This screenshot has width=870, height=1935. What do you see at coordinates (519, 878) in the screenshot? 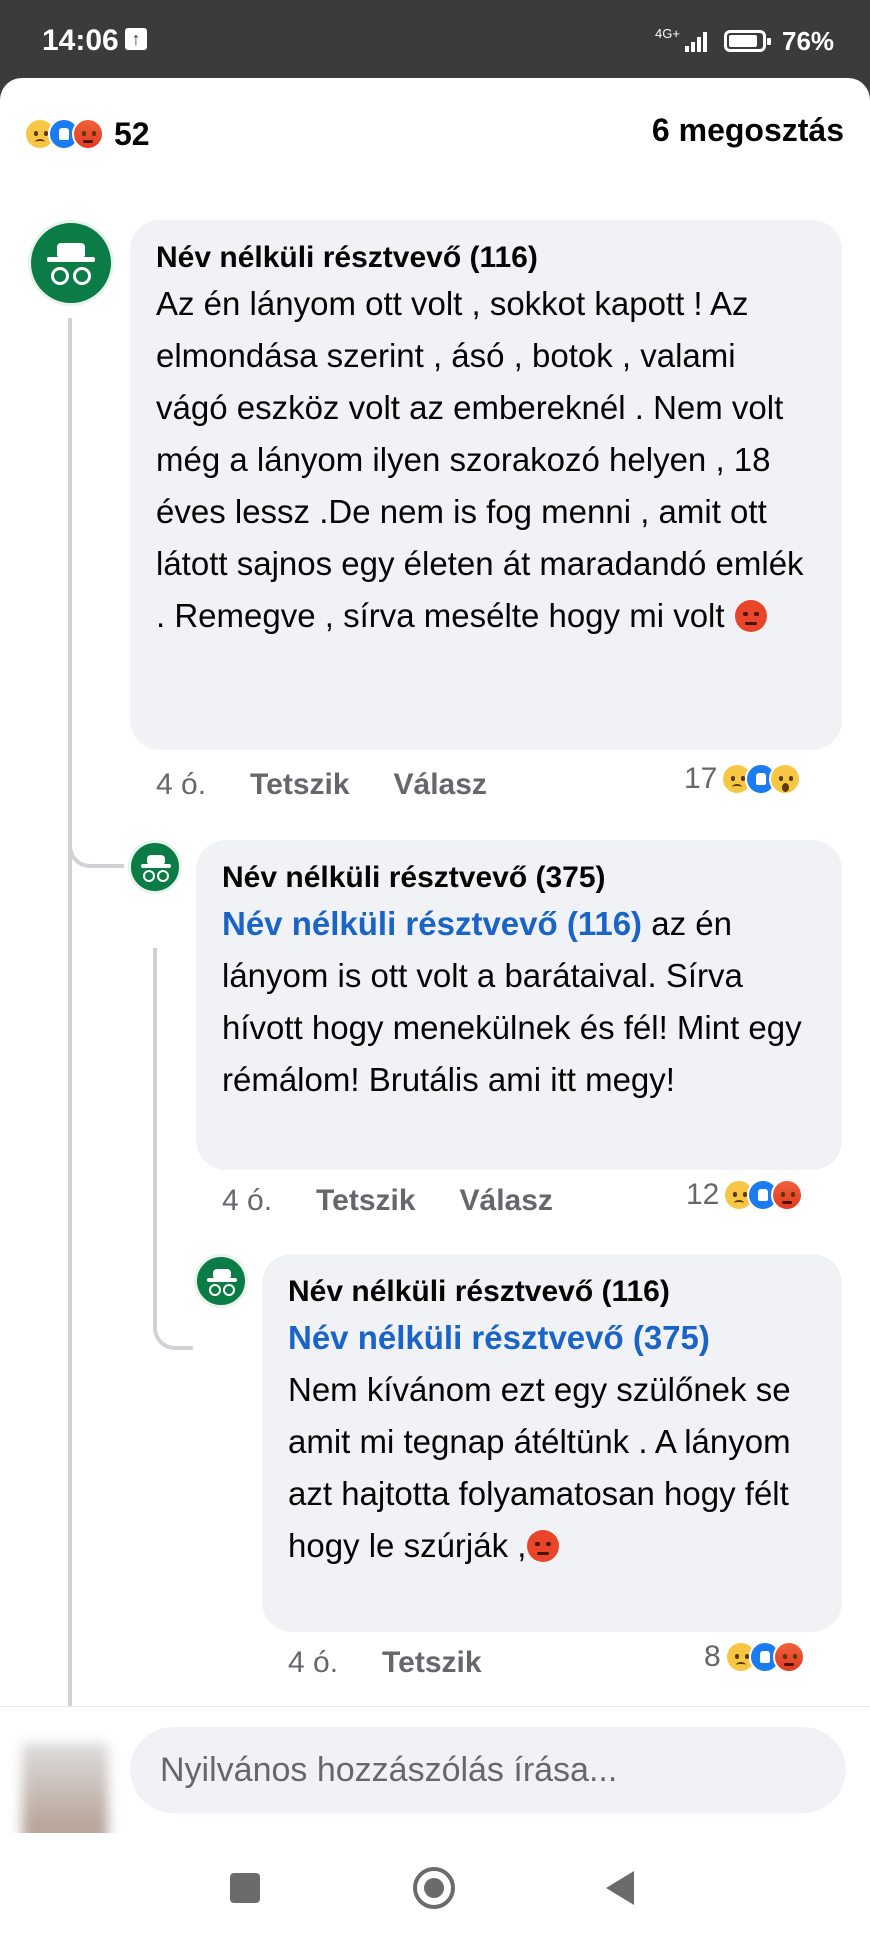
I see `comment-author: Név nélküli résztvevő (375)` at bounding box center [519, 878].